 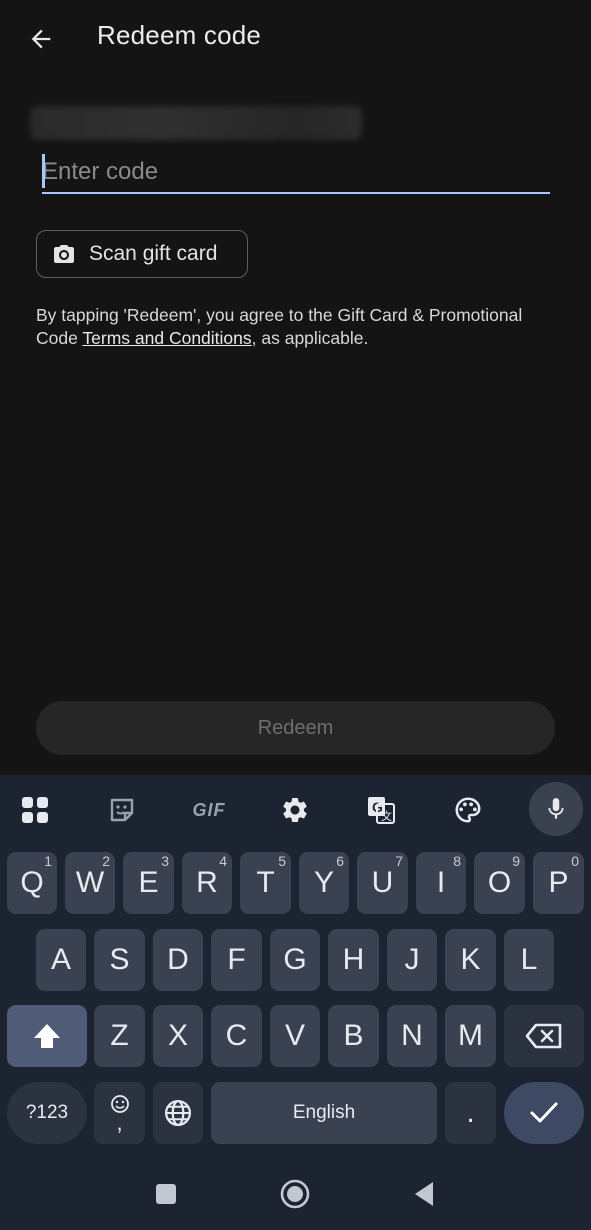 What do you see at coordinates (106, 861) in the screenshot?
I see `key-hint: 2` at bounding box center [106, 861].